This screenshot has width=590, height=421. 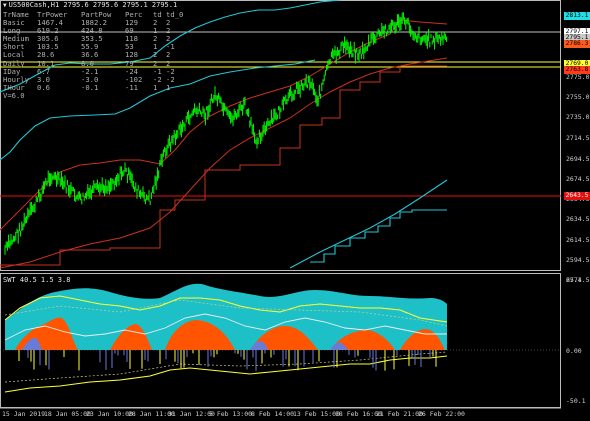 What do you see at coordinates (578, 179) in the screenshot?
I see `price-tick: 2674.5` at bounding box center [578, 179].